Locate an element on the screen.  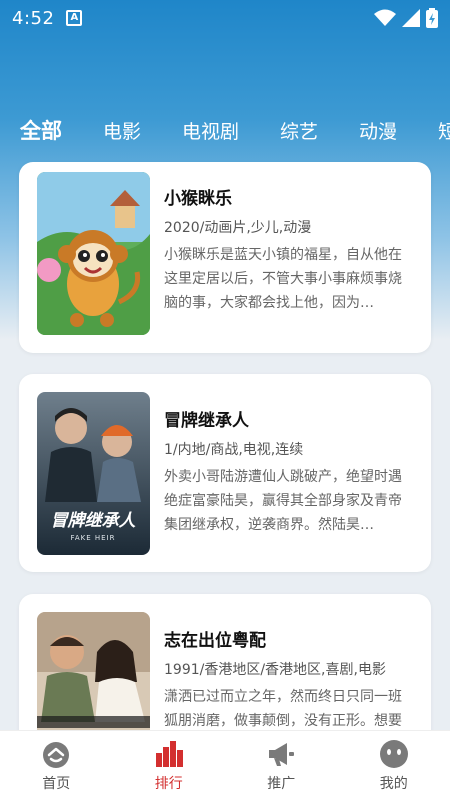
tab-movie: 电影 is located at coordinates (122, 130).